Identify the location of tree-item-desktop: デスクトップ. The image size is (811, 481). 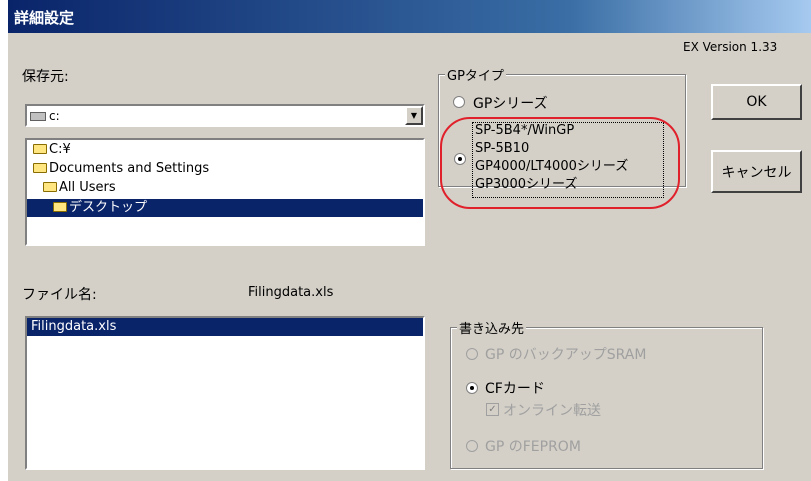
(225, 208).